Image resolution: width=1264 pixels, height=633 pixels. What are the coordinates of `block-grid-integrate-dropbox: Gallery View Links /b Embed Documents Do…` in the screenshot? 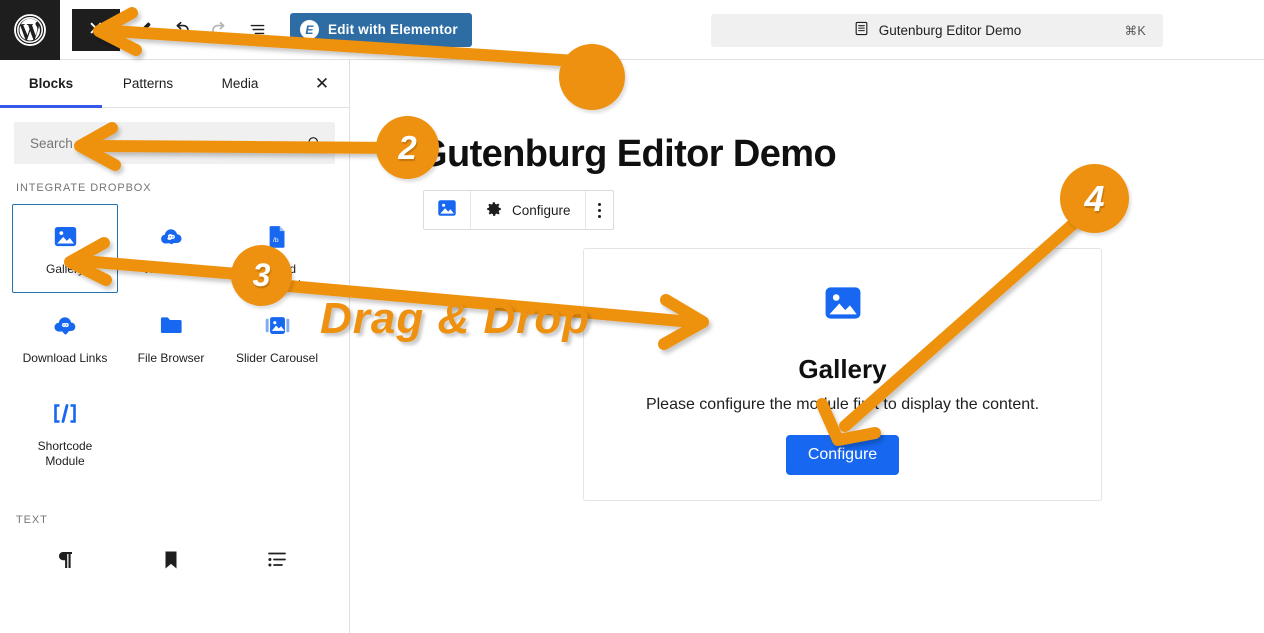 It's located at (174, 357).